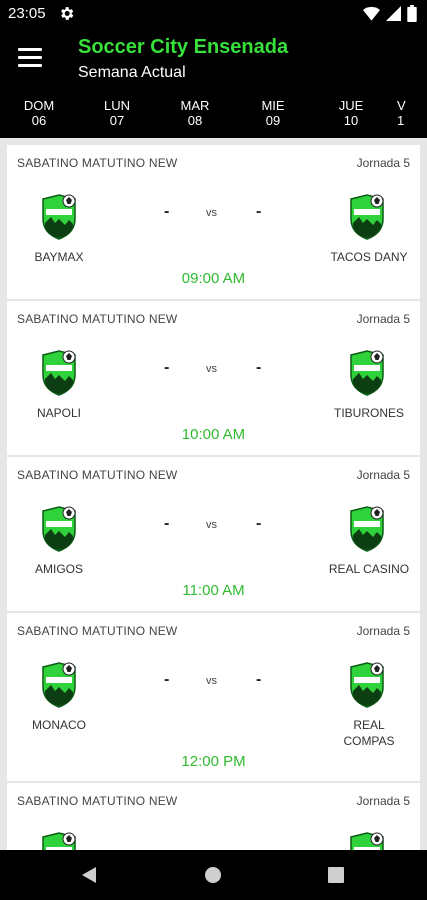 Image resolution: width=427 pixels, height=900 pixels. What do you see at coordinates (27, 13) in the screenshot?
I see `status-time: 23:05` at bounding box center [27, 13].